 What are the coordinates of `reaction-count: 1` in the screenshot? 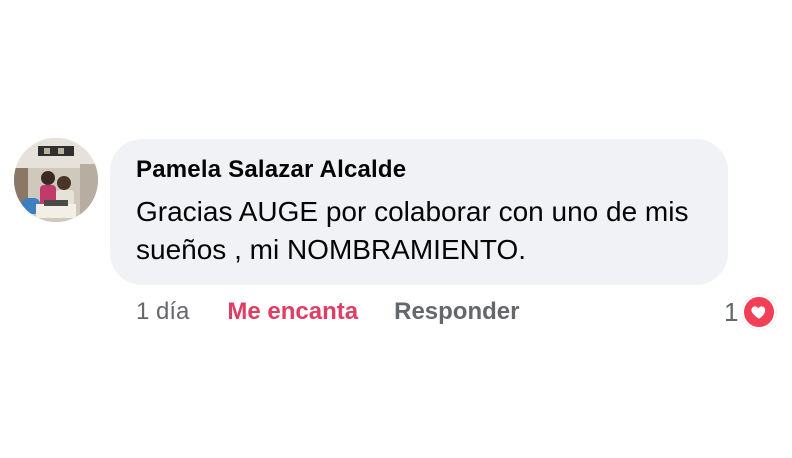 It's located at (731, 311).